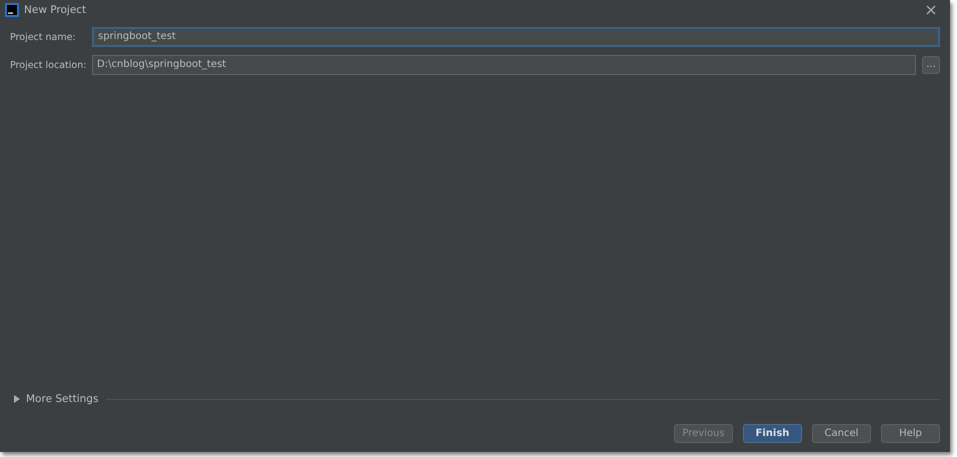  What do you see at coordinates (62, 399) in the screenshot?
I see `more-settings-toggle: More Settings` at bounding box center [62, 399].